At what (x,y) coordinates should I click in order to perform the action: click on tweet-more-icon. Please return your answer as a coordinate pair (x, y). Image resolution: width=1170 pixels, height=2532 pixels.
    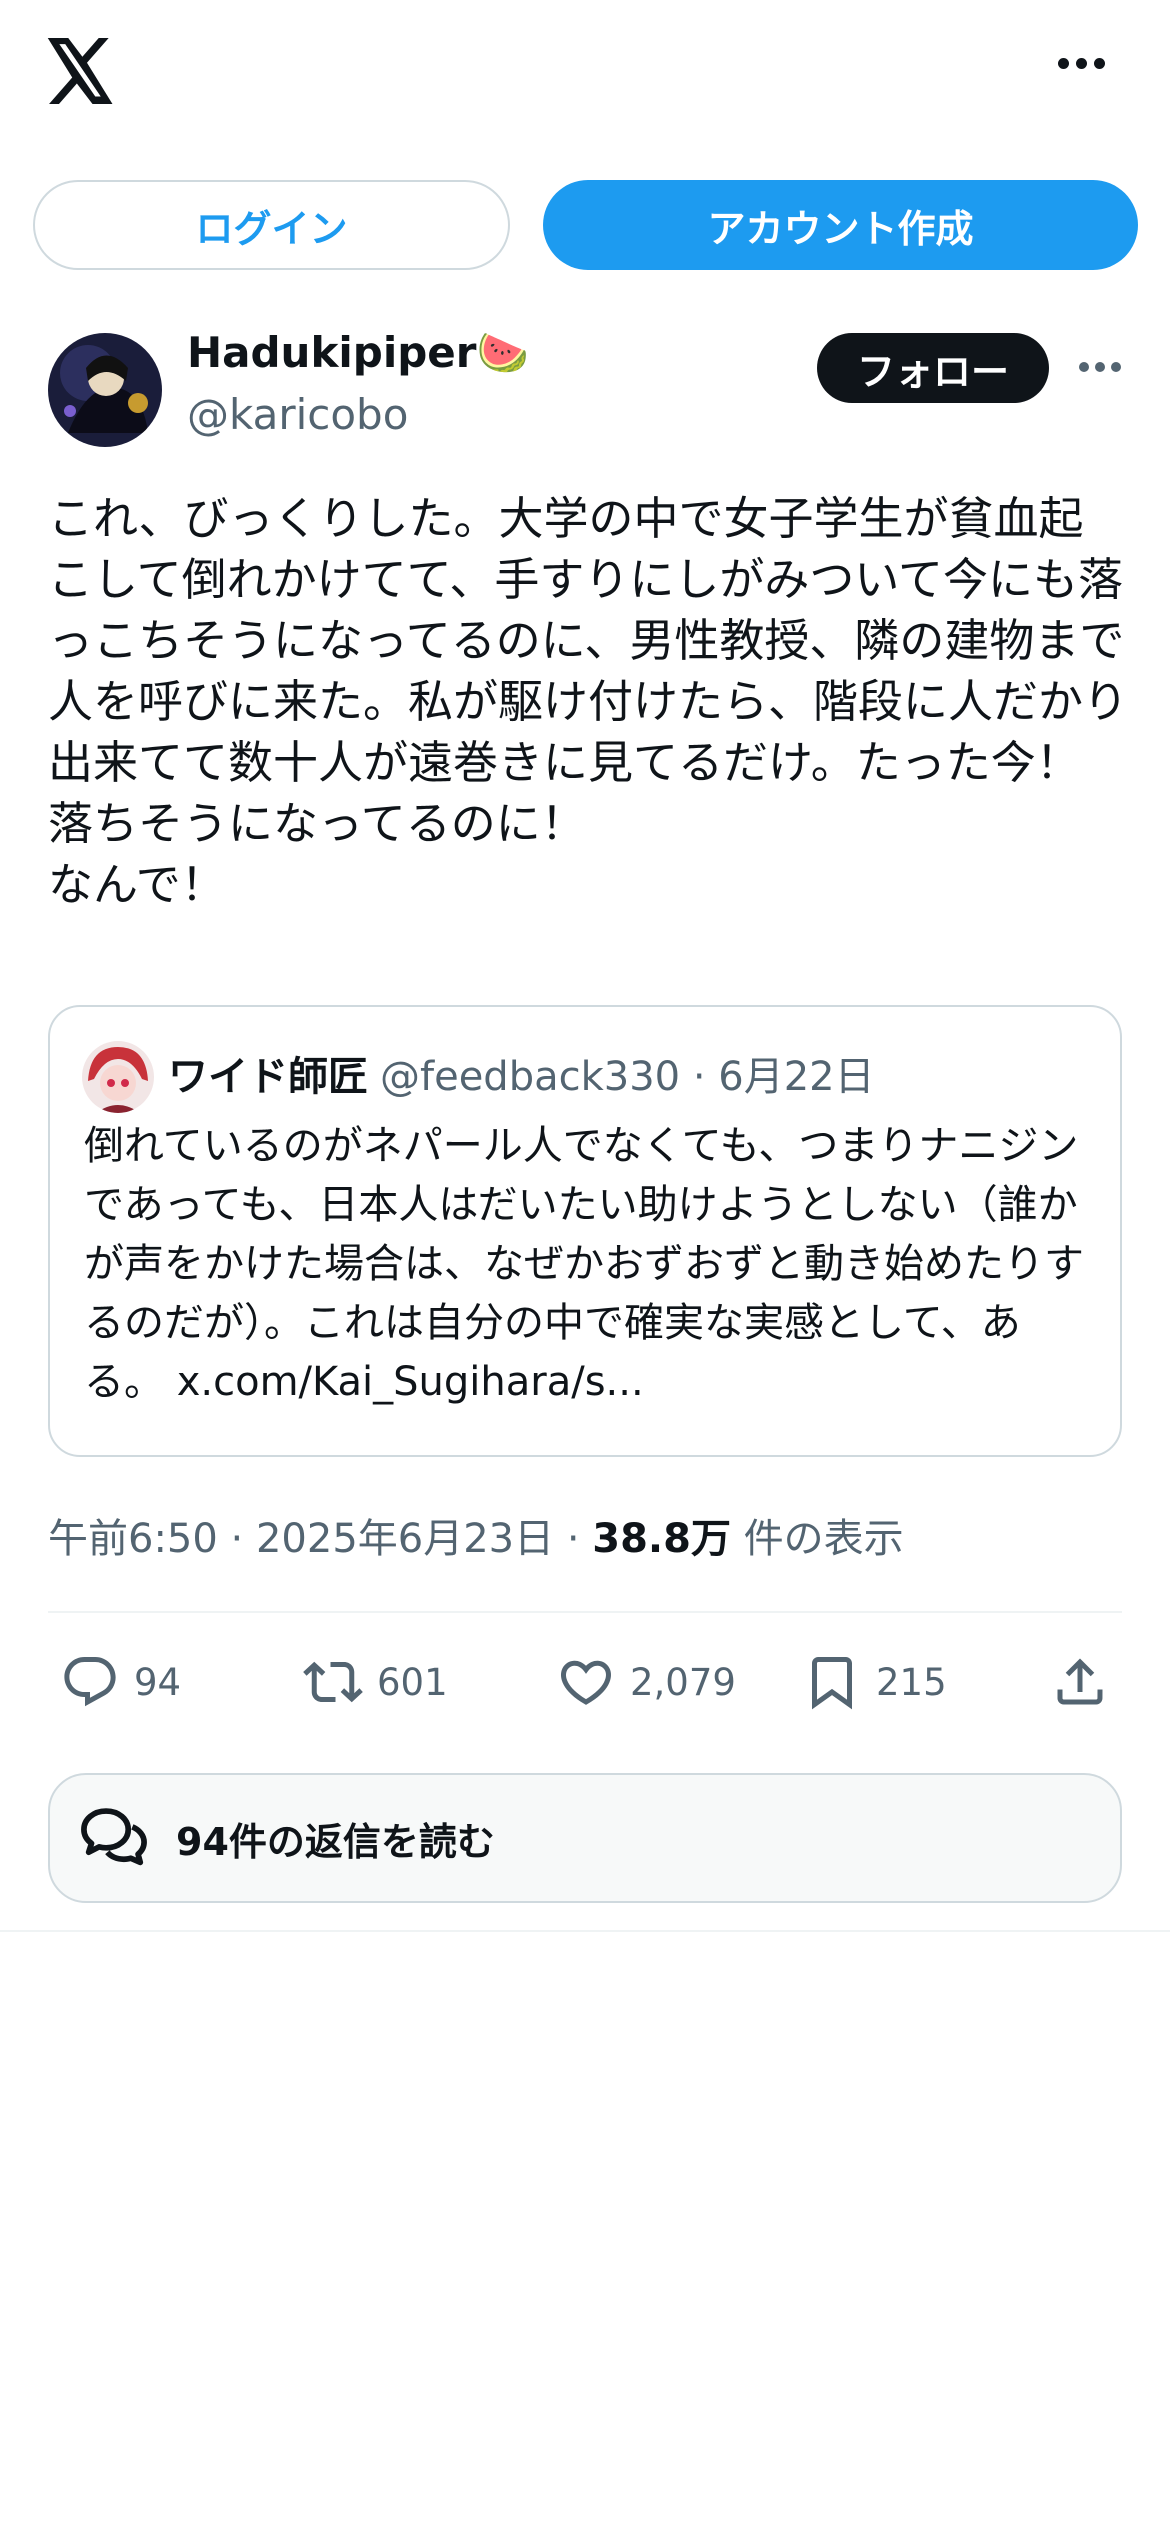
    Looking at the image, I should click on (1100, 369).